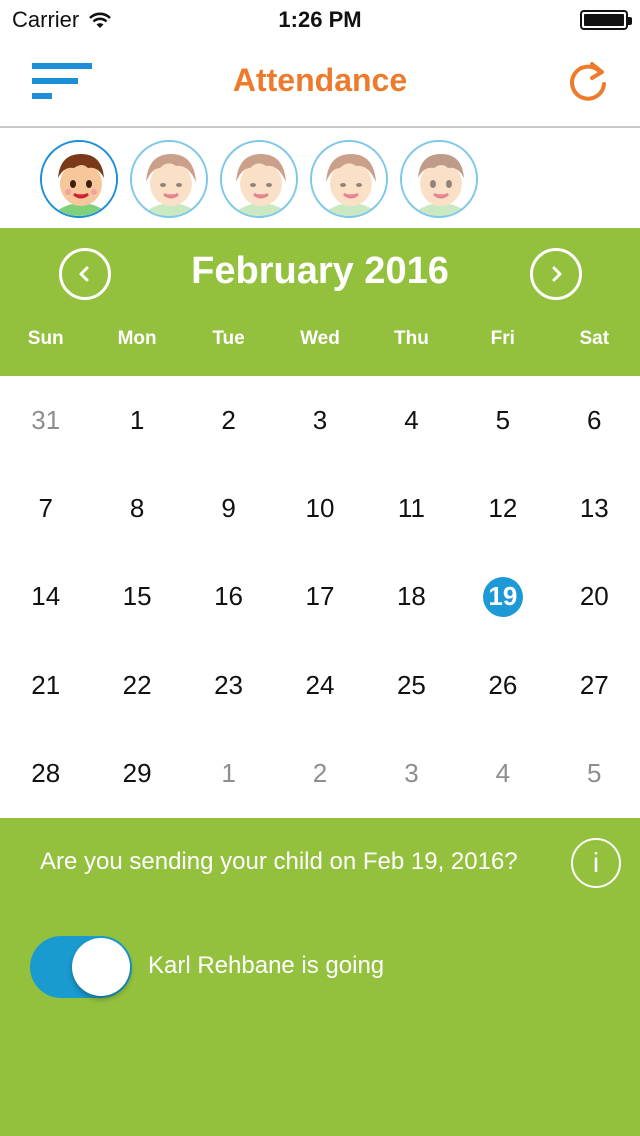  I want to click on calendar-day-label: 24, so click(320, 684).